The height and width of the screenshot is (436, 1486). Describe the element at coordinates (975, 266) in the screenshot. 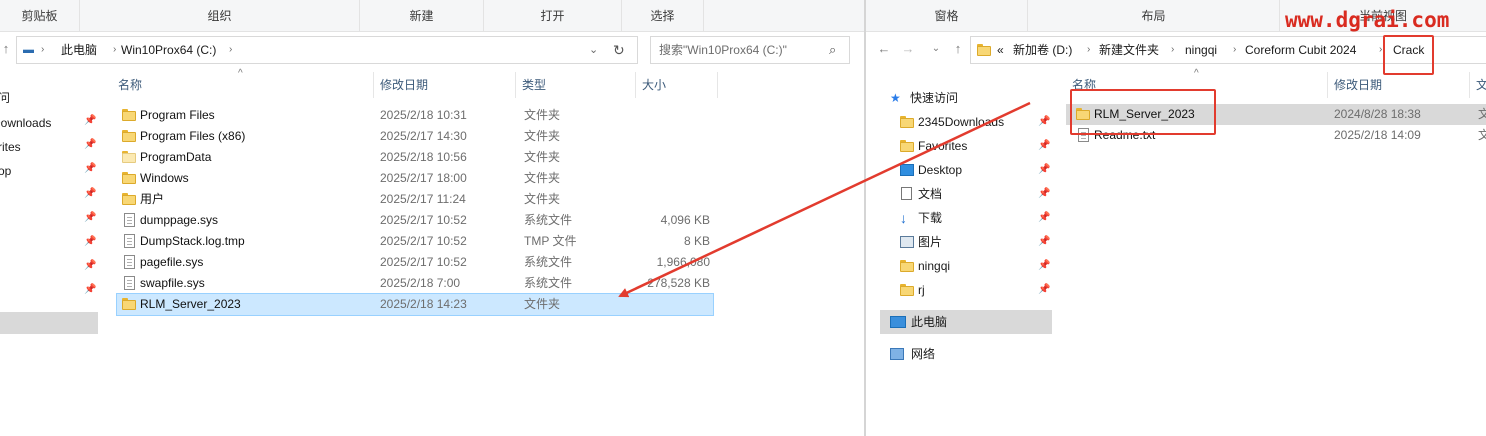

I see `nav-item-ningqi: ningqi 📌` at that location.